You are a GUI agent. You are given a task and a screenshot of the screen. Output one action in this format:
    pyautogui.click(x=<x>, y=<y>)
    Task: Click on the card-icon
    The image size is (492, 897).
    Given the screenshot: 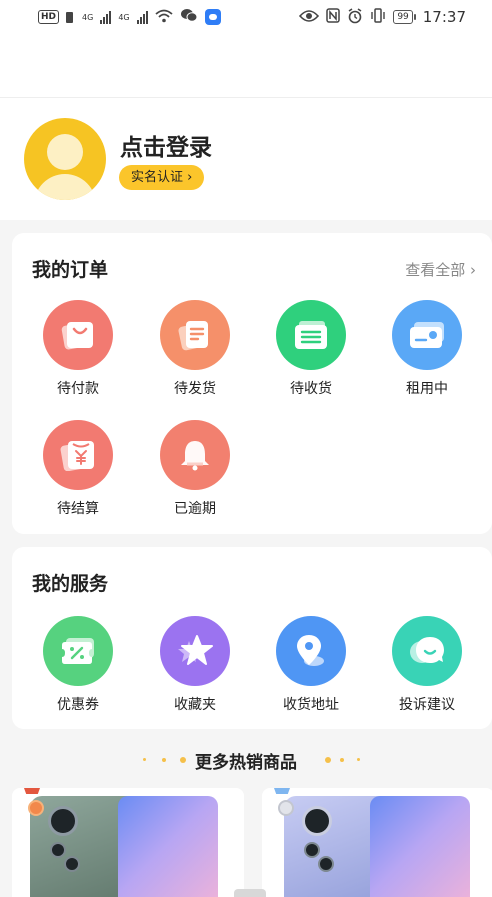 What is the action you would take?
    pyautogui.click(x=427, y=335)
    